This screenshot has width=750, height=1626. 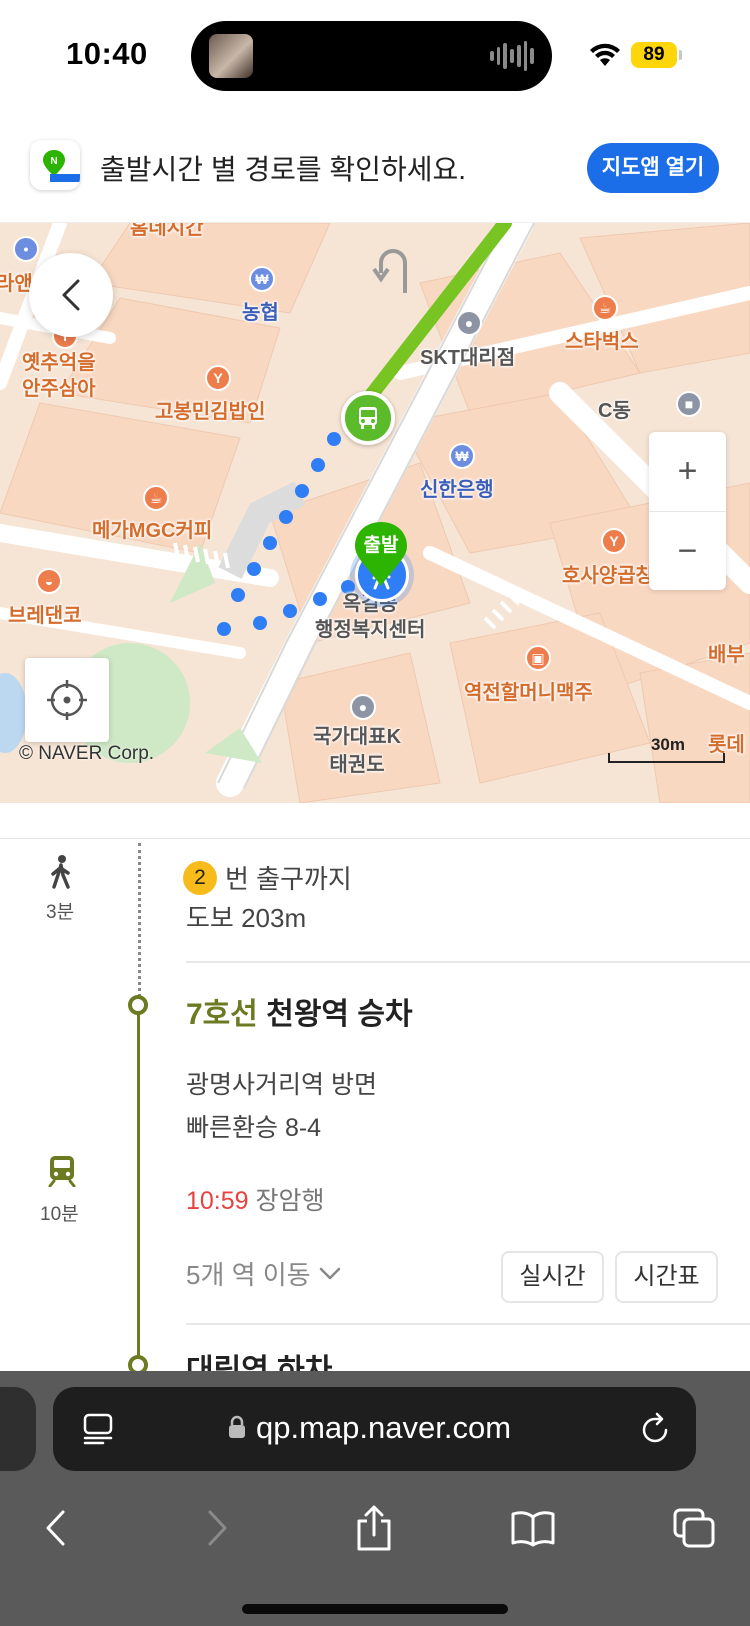 I want to click on lock-icon, so click(x=237, y=1426).